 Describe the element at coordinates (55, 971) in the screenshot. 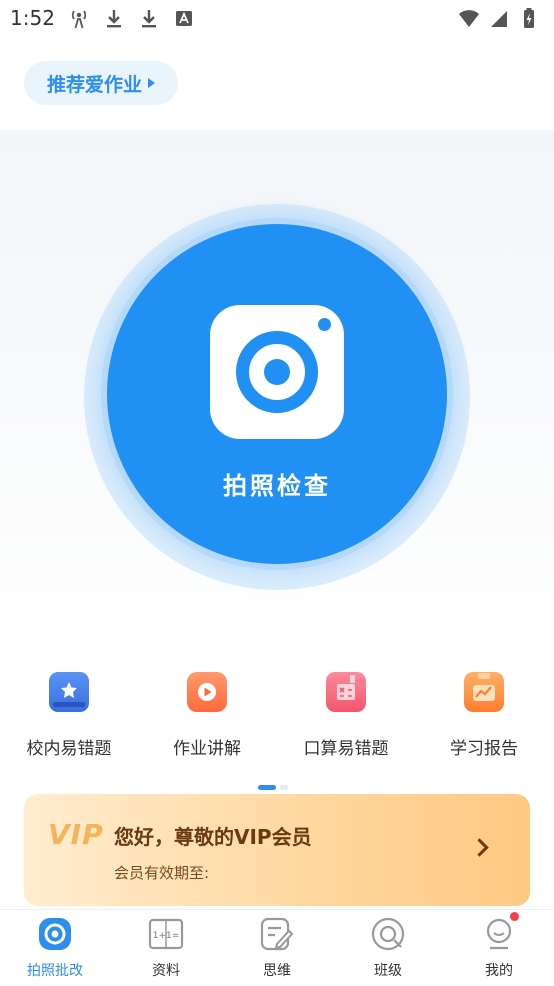

I see `nav-label: 拍照批改` at that location.